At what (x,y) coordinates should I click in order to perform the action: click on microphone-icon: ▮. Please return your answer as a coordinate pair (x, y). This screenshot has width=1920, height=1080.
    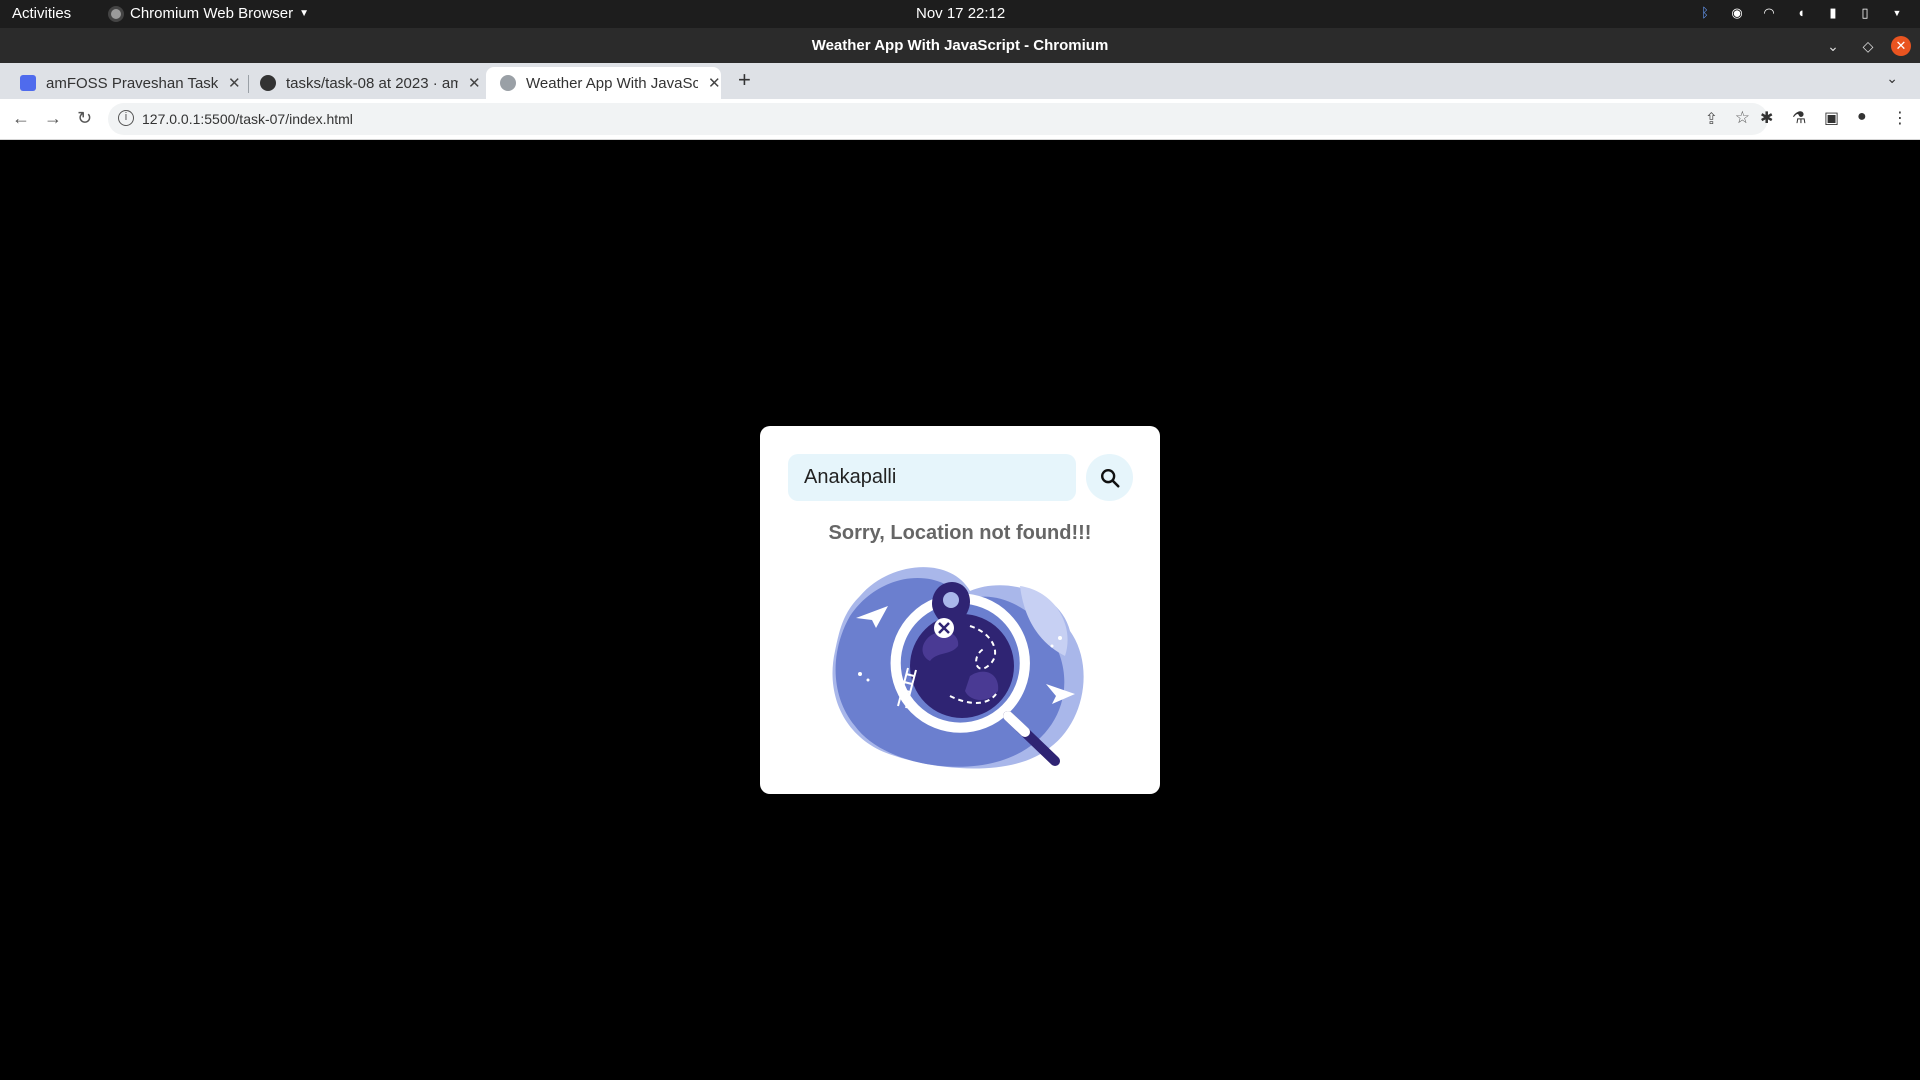
    Looking at the image, I should click on (1833, 13).